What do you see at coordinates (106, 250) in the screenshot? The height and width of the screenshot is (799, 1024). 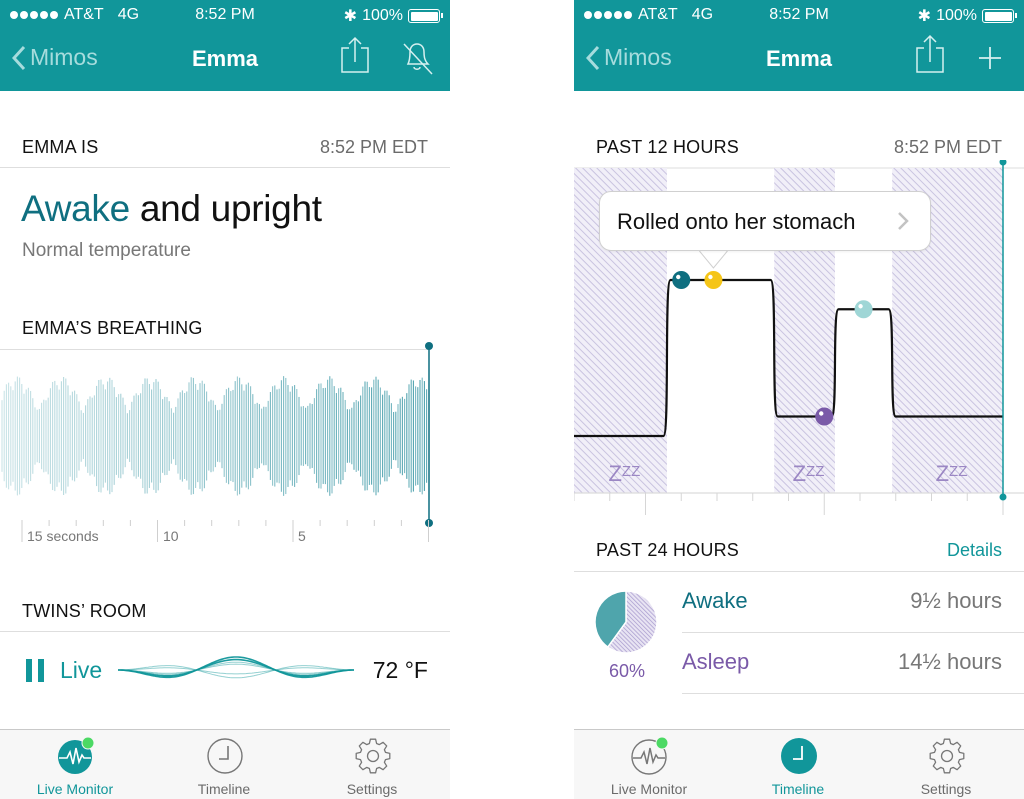 I see `temperature-note: Normal temperature` at bounding box center [106, 250].